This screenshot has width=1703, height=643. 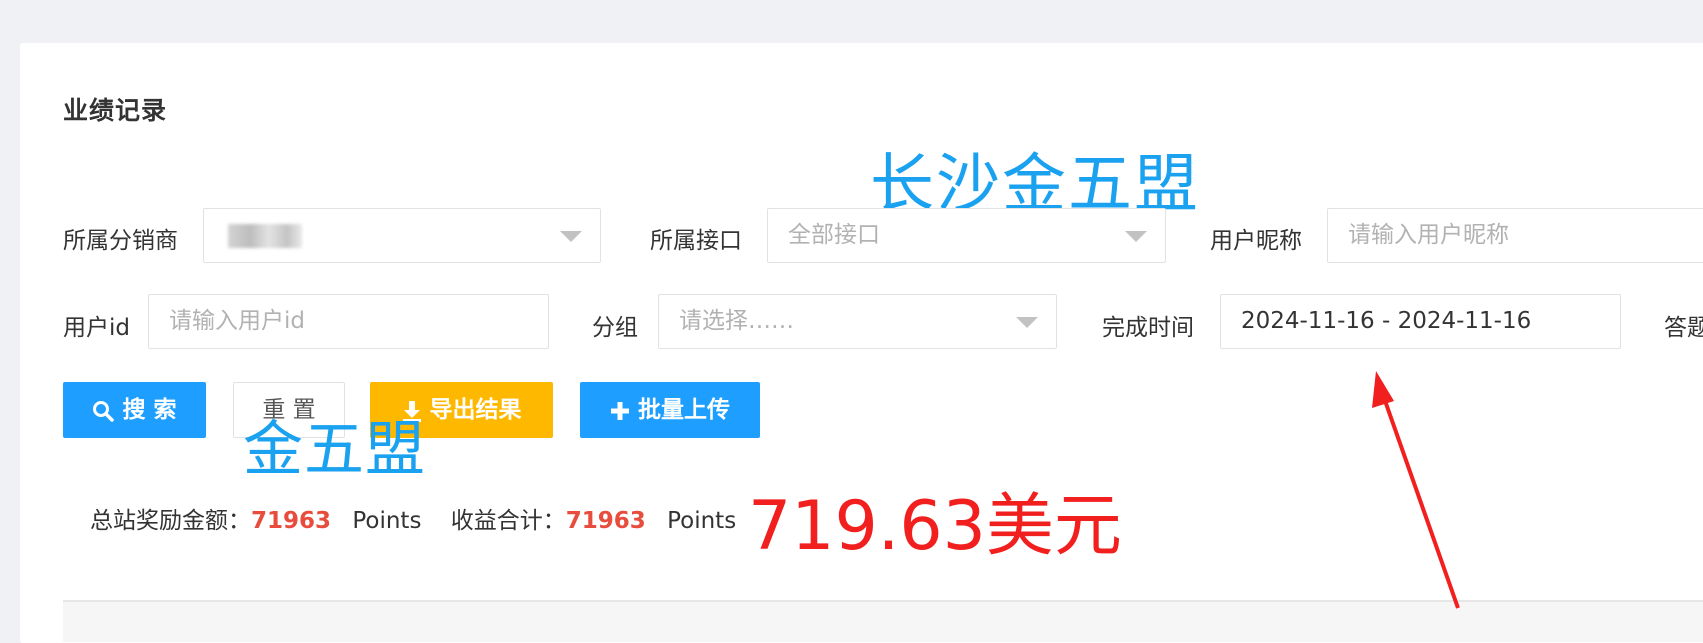 I want to click on annotation-arrow-icon, so click(x=1416, y=490).